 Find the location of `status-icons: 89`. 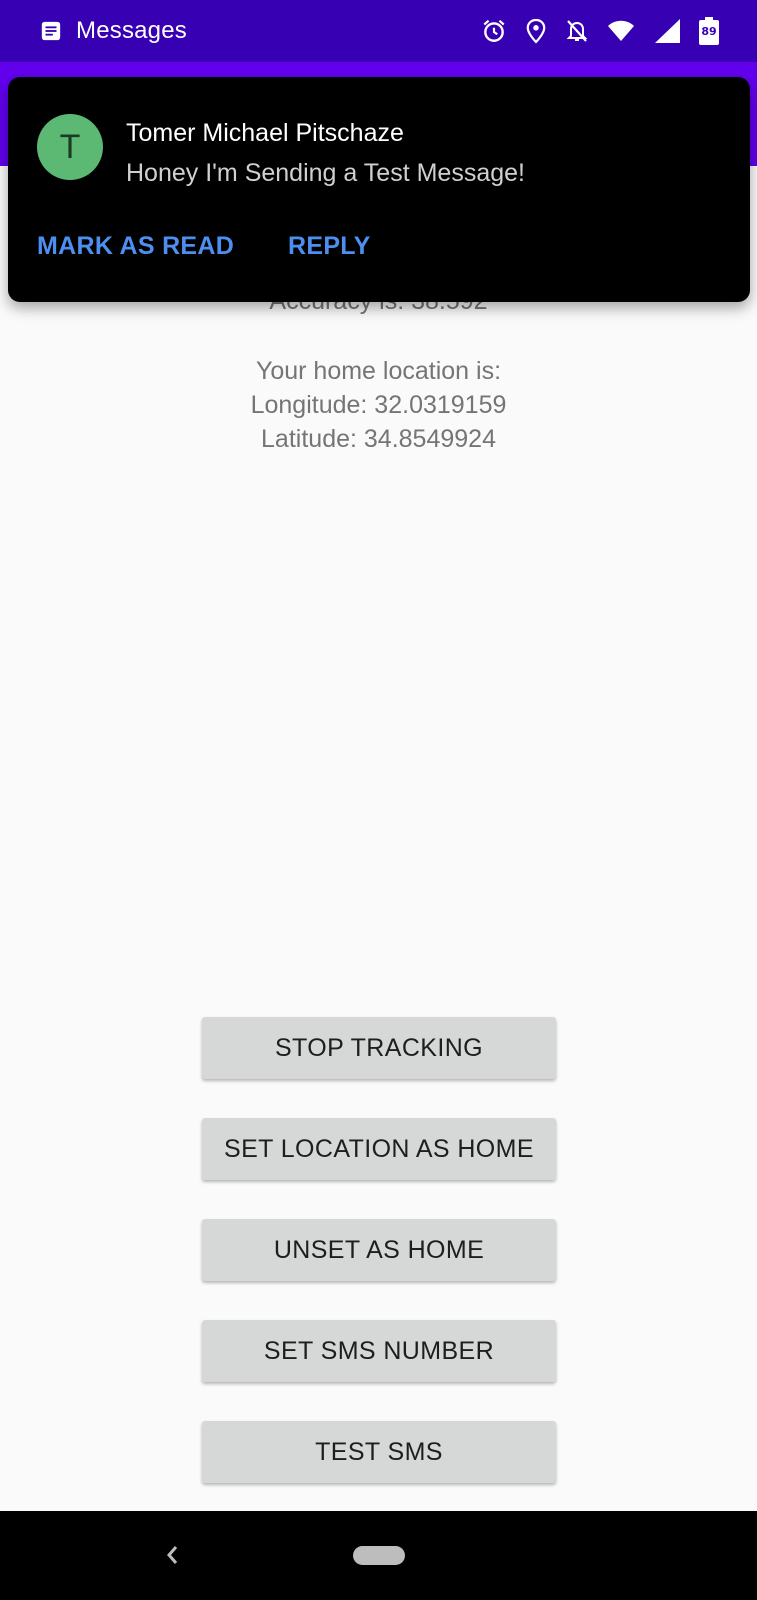

status-icons: 89 is located at coordinates (600, 31).